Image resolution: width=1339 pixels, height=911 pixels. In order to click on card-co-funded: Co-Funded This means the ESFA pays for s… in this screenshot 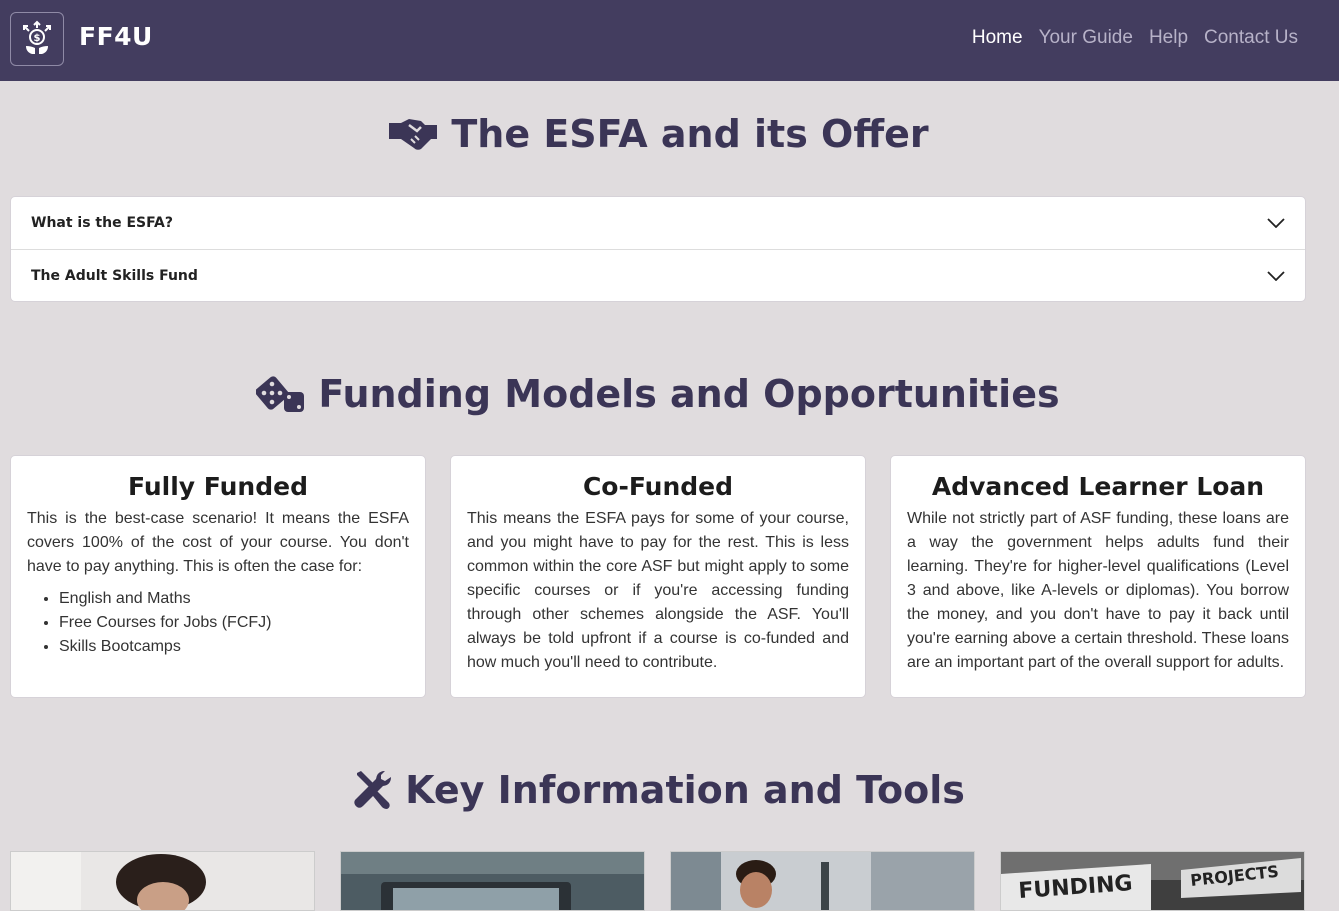, I will do `click(658, 576)`.